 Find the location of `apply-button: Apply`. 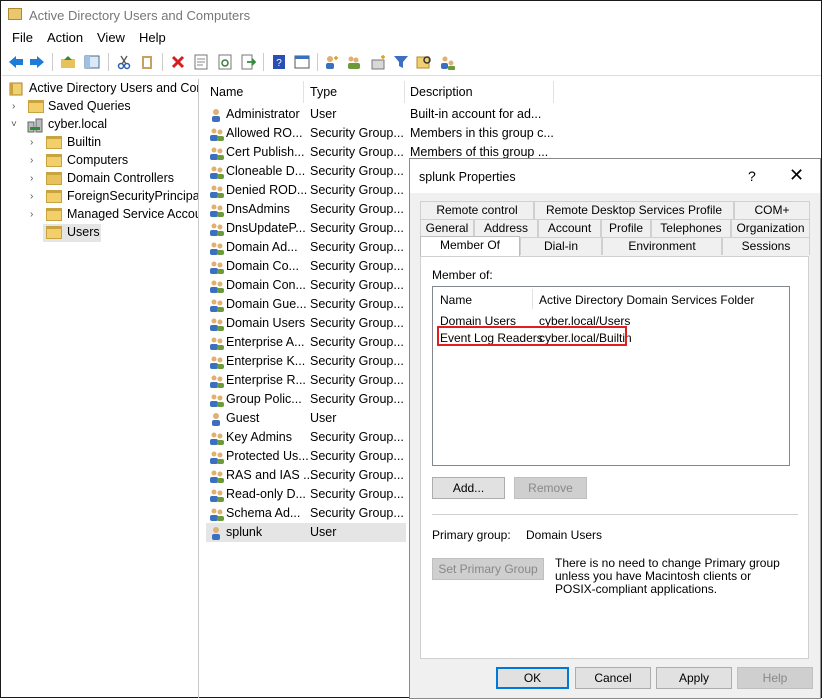

apply-button: Apply is located at coordinates (694, 678).